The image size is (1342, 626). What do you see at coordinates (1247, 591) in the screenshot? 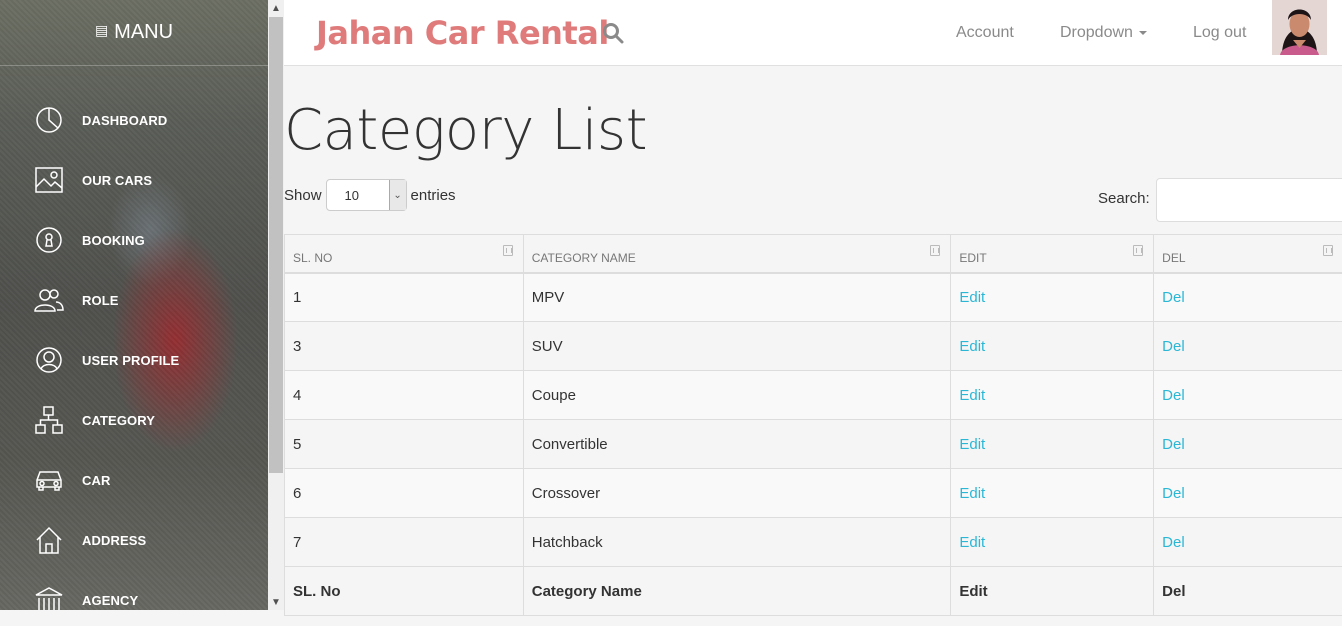
I see `footer-del: Del` at bounding box center [1247, 591].